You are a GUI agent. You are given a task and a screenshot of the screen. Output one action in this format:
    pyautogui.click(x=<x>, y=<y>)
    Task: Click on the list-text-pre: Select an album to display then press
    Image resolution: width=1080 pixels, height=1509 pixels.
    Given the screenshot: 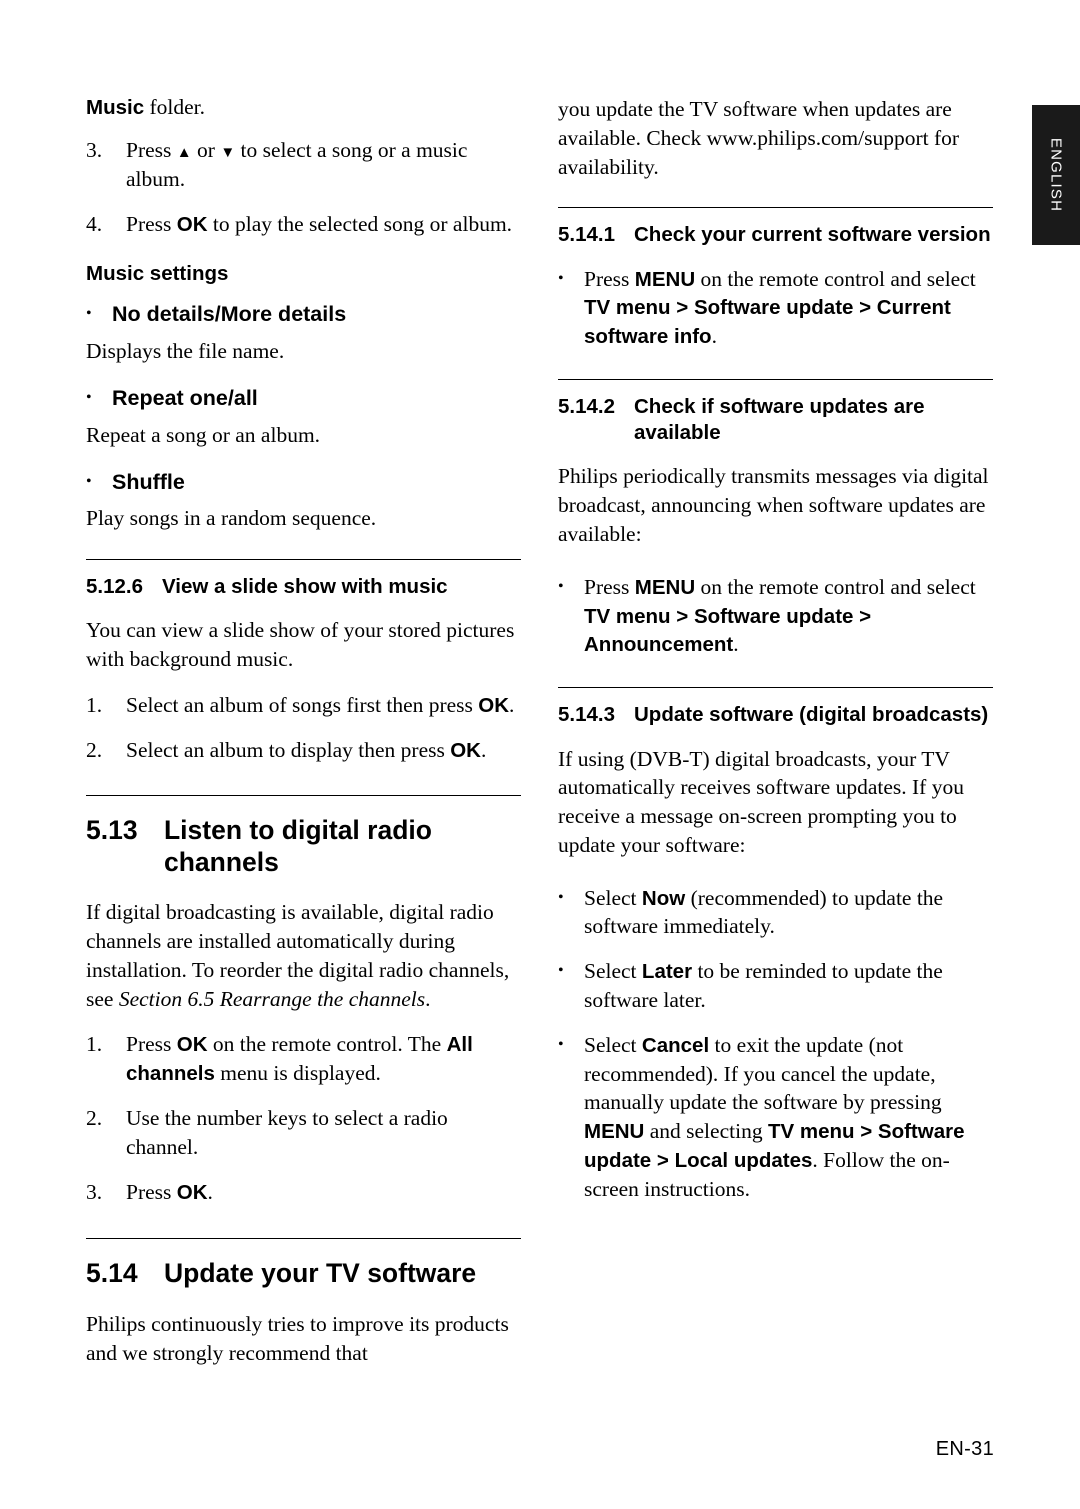 What is the action you would take?
    pyautogui.click(x=288, y=749)
    